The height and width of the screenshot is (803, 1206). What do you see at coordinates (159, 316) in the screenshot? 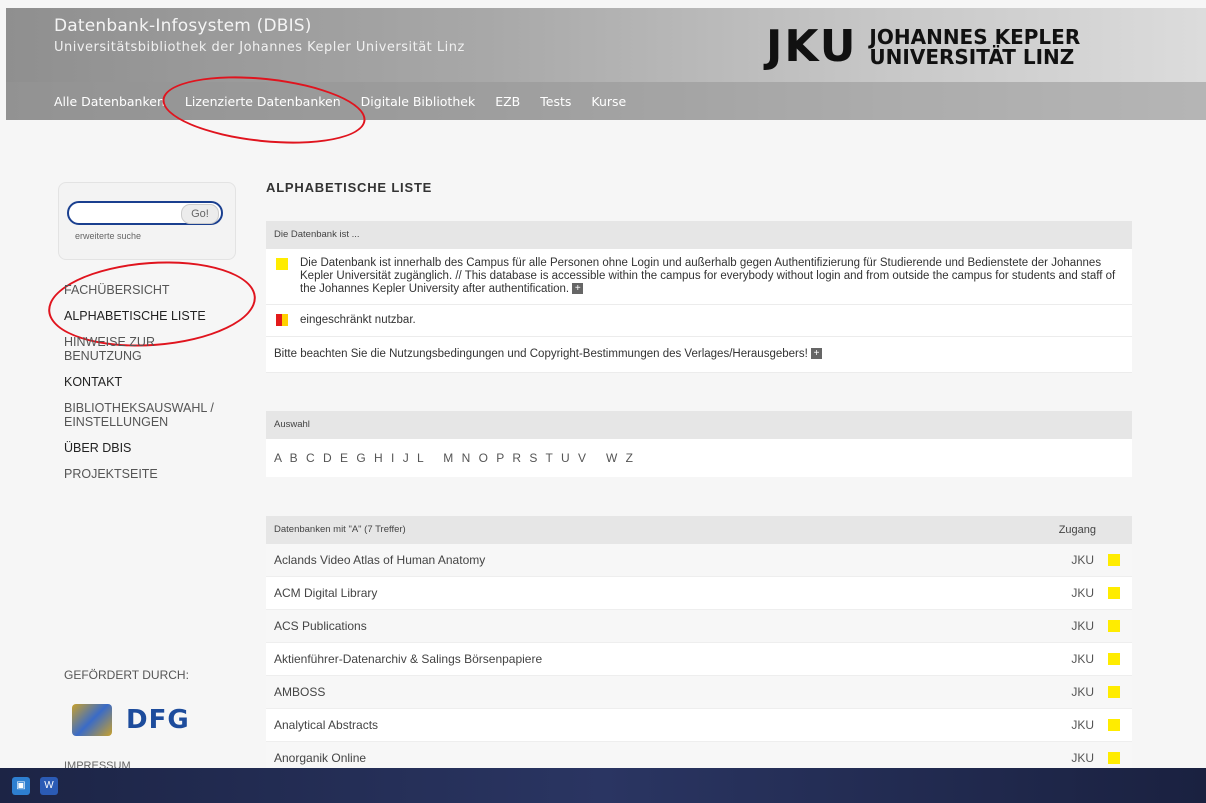
I see `sidebar-item-alphabetische-liste: ALPHABETISCHE LISTE` at bounding box center [159, 316].